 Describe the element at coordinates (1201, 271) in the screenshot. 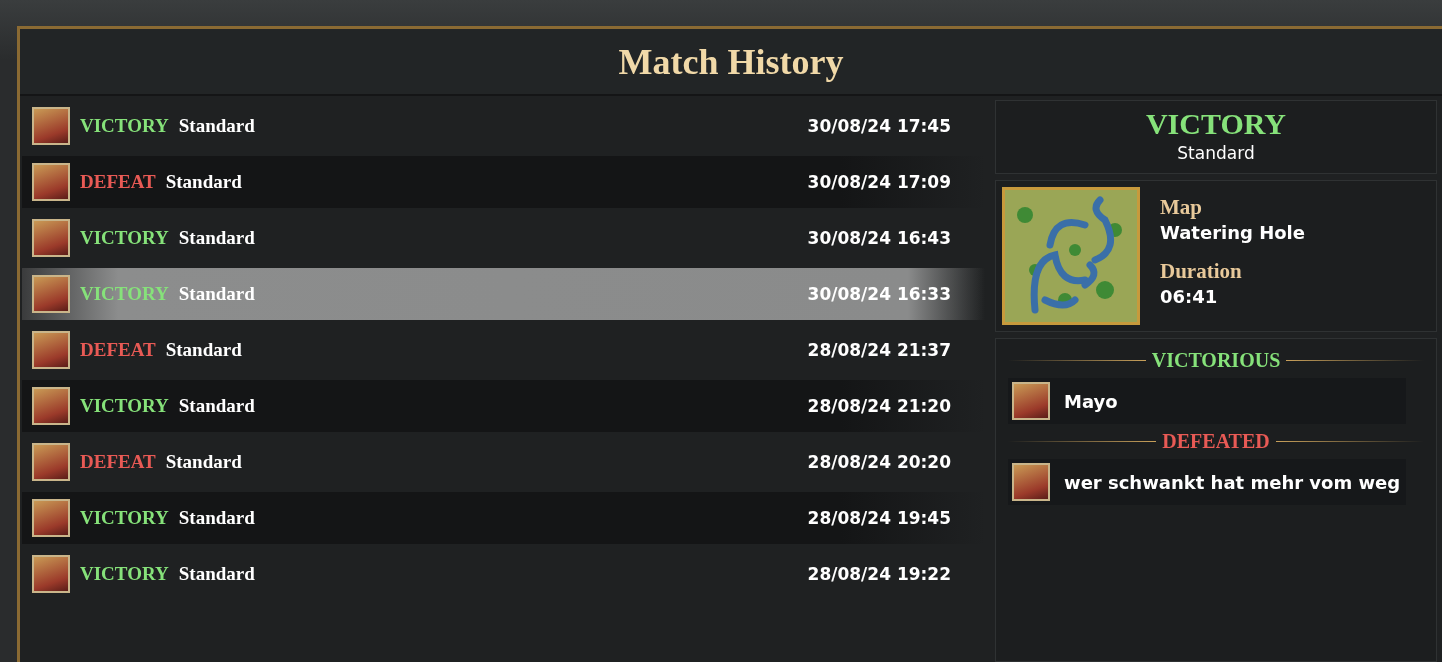

I see `duration-label: Duration` at that location.